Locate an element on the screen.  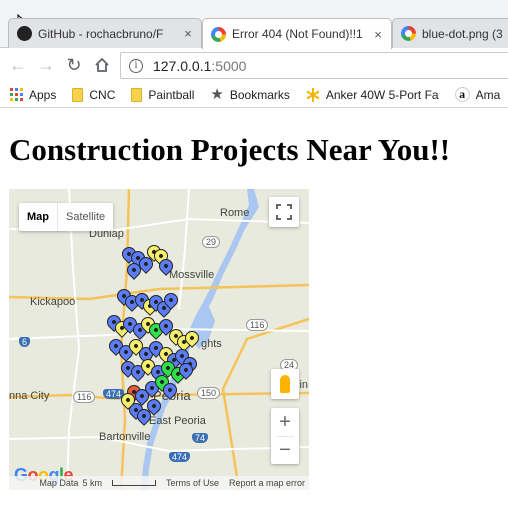
zoom-in-button: + is located at coordinates (285, 422).